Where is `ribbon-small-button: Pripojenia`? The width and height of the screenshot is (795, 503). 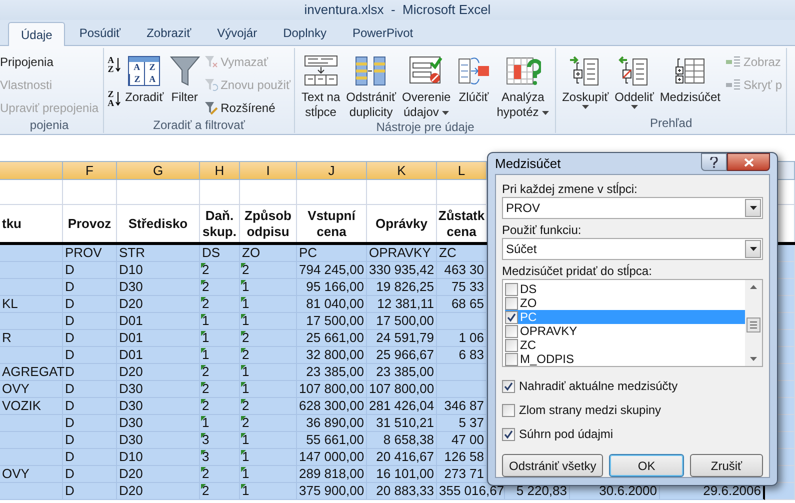 ribbon-small-button: Pripojenia is located at coordinates (49, 62).